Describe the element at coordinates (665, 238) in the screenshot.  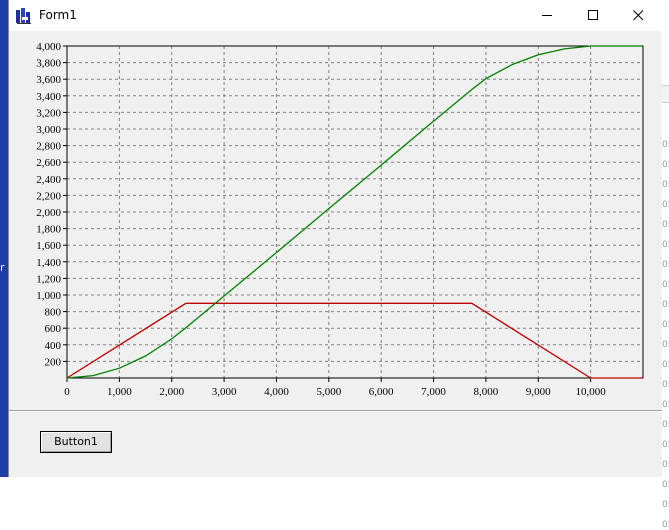
I see `background-app-fragment: 0505050505050505050505050505050505050505` at that location.